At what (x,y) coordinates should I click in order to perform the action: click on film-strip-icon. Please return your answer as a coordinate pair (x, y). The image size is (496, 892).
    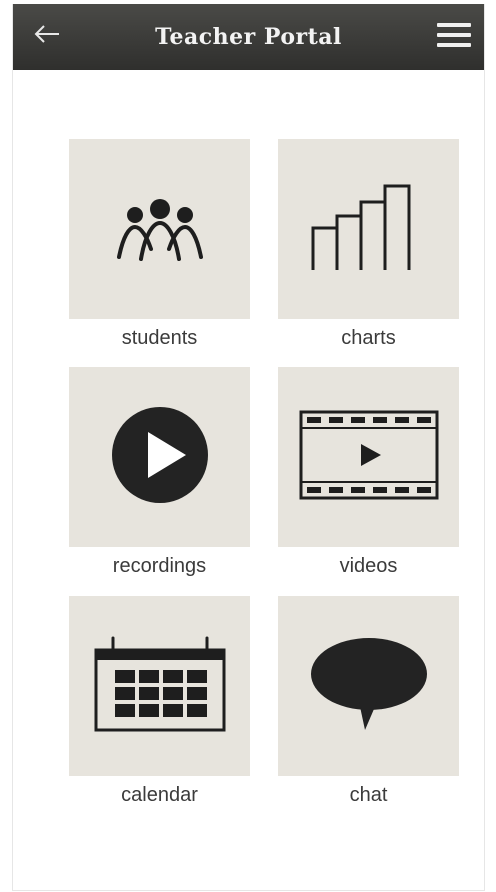
    Looking at the image, I should click on (369, 457).